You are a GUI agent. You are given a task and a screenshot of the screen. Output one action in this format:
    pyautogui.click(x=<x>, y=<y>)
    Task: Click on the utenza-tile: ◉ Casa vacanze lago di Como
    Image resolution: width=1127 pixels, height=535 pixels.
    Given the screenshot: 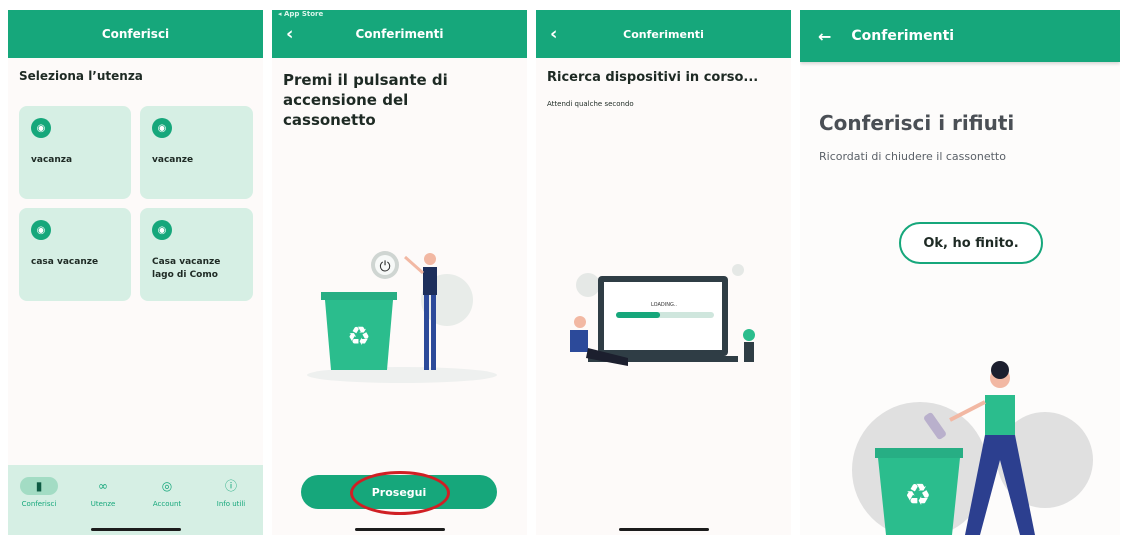 What is the action you would take?
    pyautogui.click(x=196, y=254)
    